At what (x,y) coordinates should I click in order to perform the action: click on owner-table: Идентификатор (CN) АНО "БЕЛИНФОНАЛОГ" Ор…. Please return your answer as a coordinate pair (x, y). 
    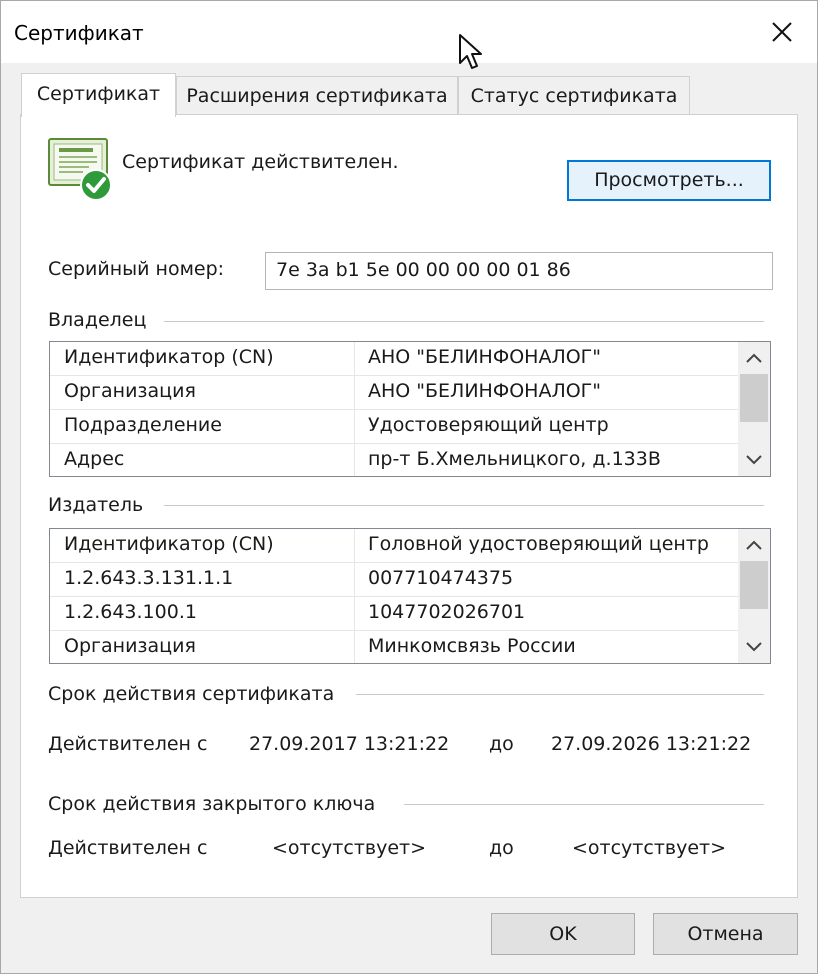
    Looking at the image, I should click on (410, 409).